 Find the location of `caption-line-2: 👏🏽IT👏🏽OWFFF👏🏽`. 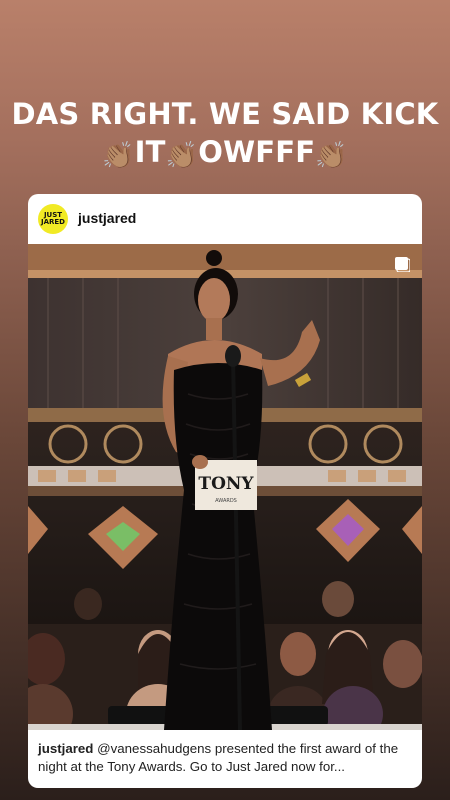

caption-line-2: 👏🏽IT👏🏽OWFFF👏🏽 is located at coordinates (225, 154).